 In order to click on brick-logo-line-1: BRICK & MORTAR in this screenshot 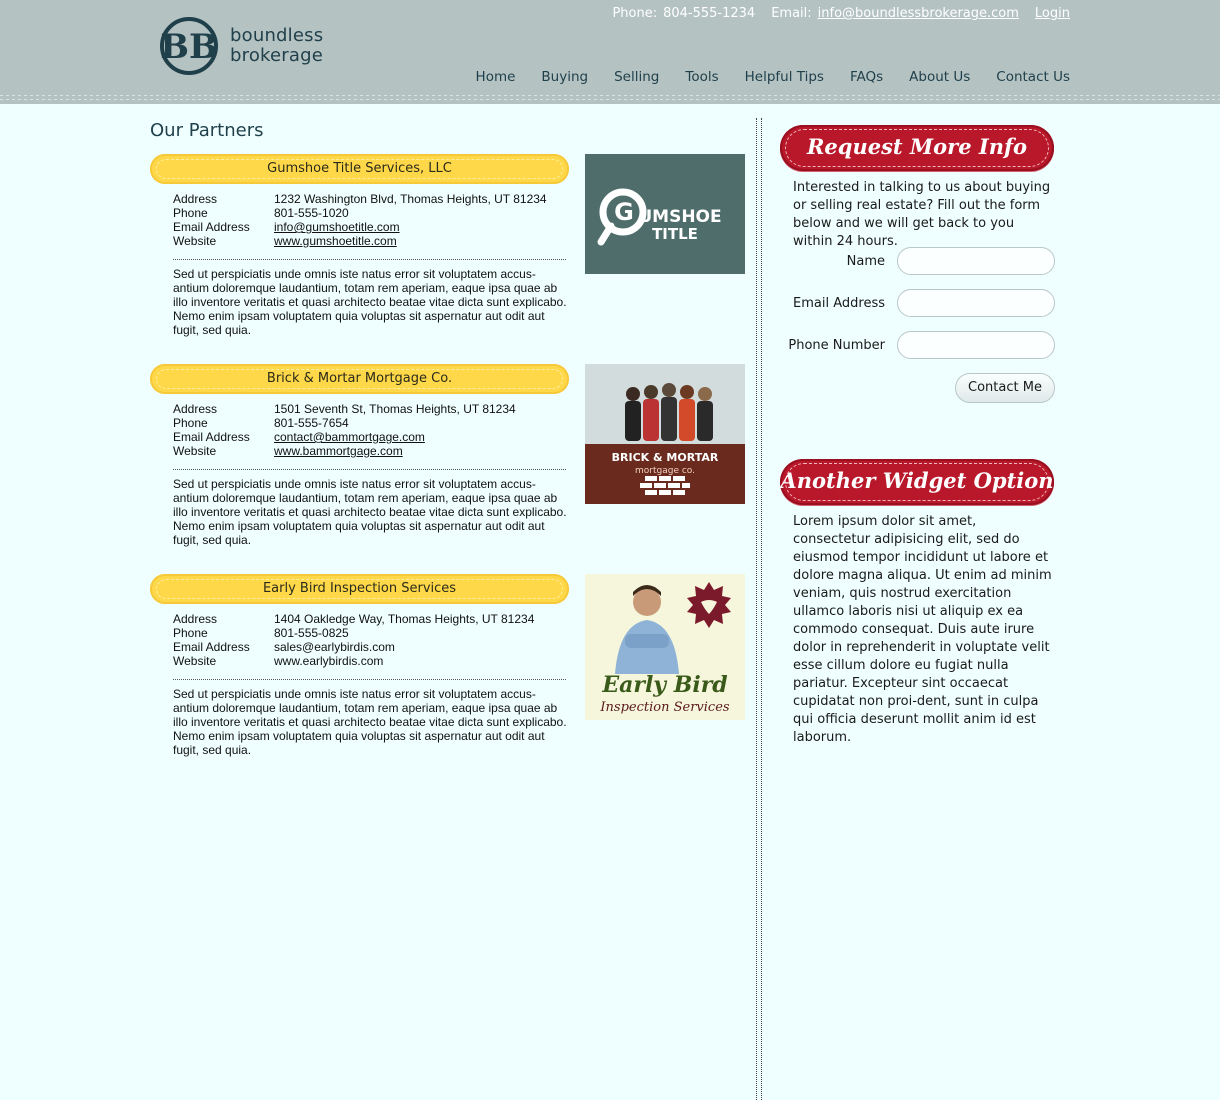, I will do `click(665, 457)`.